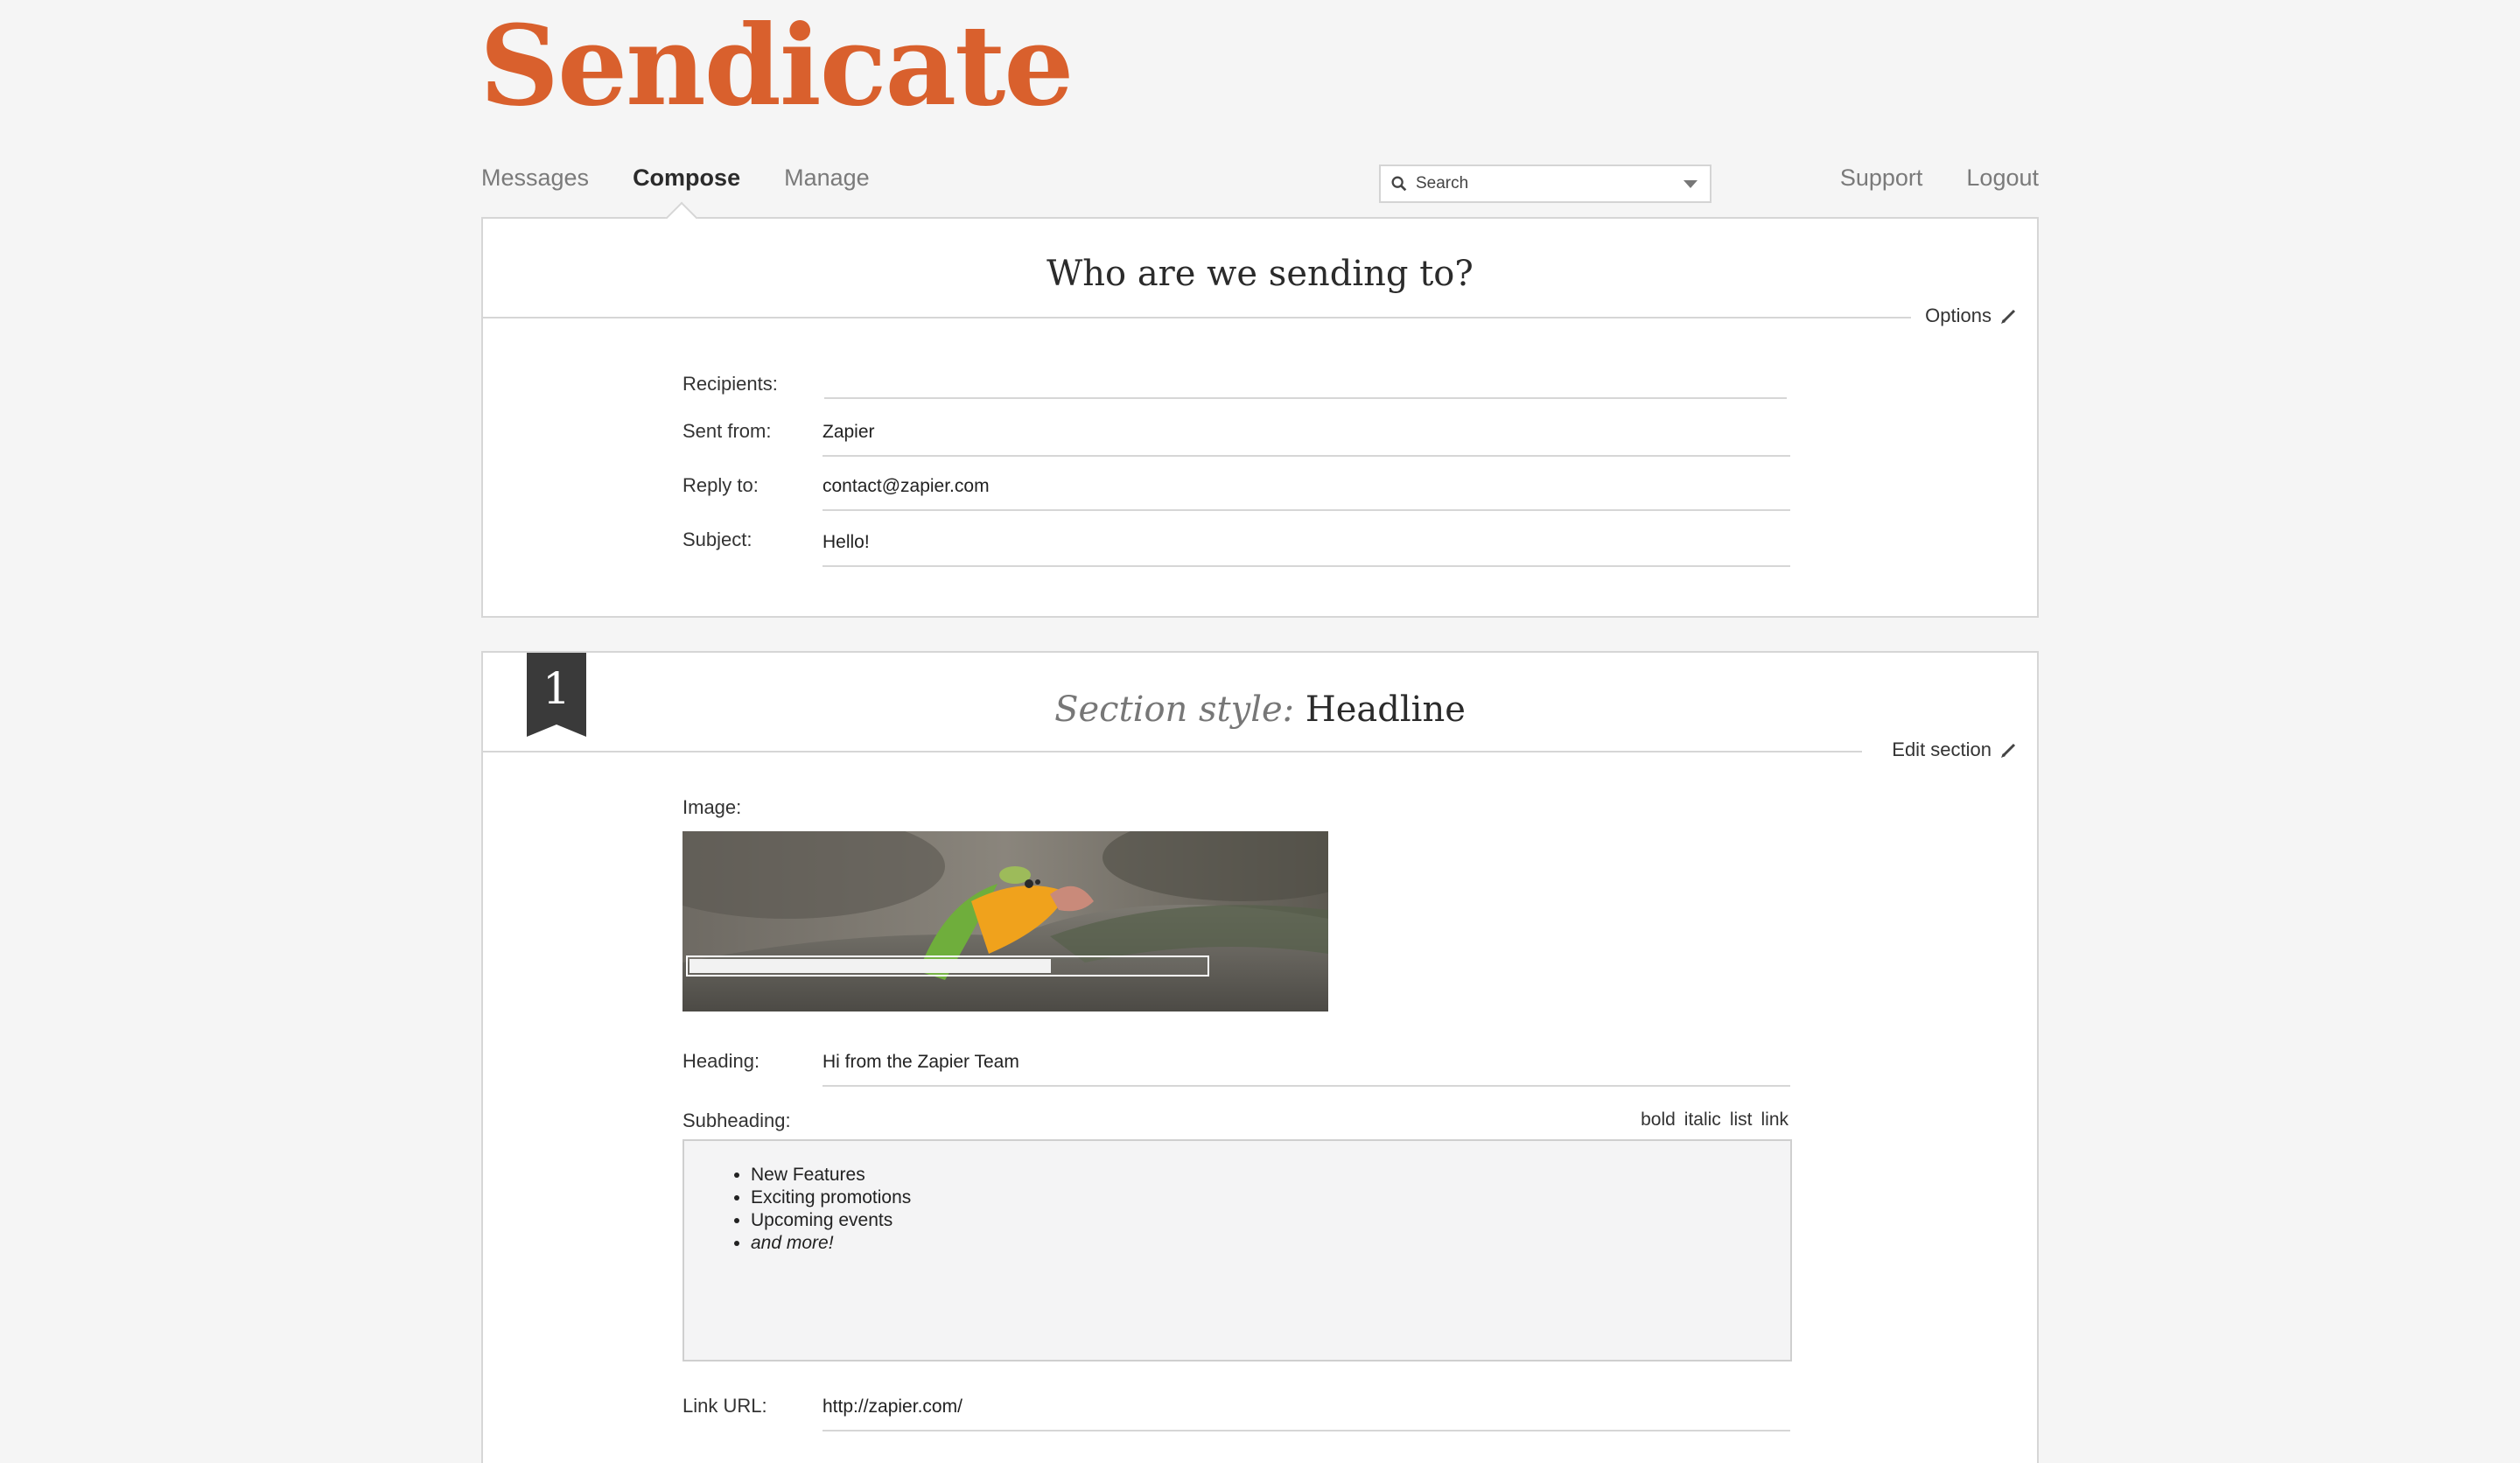 Image resolution: width=2520 pixels, height=1463 pixels. Describe the element at coordinates (1958, 315) in the screenshot. I see `options-label: Options` at that location.